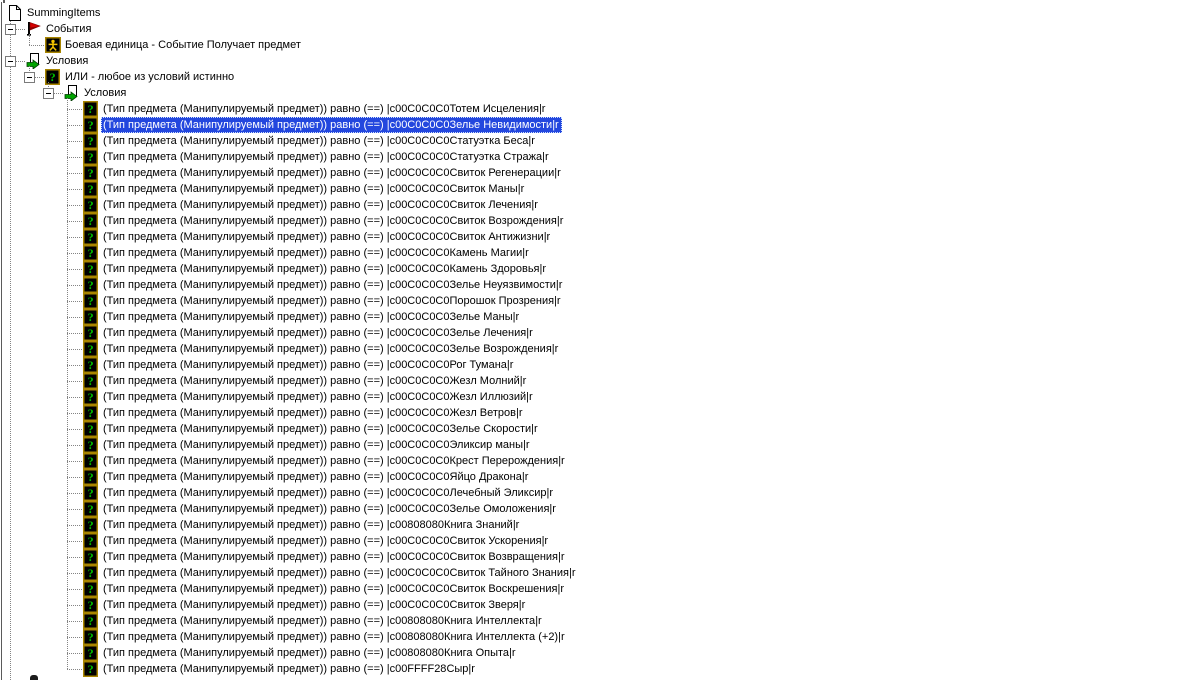 Image resolution: width=1193 pixels, height=680 pixels. Describe the element at coordinates (29, 77) in the screenshot. I see `expand-box-or` at that location.